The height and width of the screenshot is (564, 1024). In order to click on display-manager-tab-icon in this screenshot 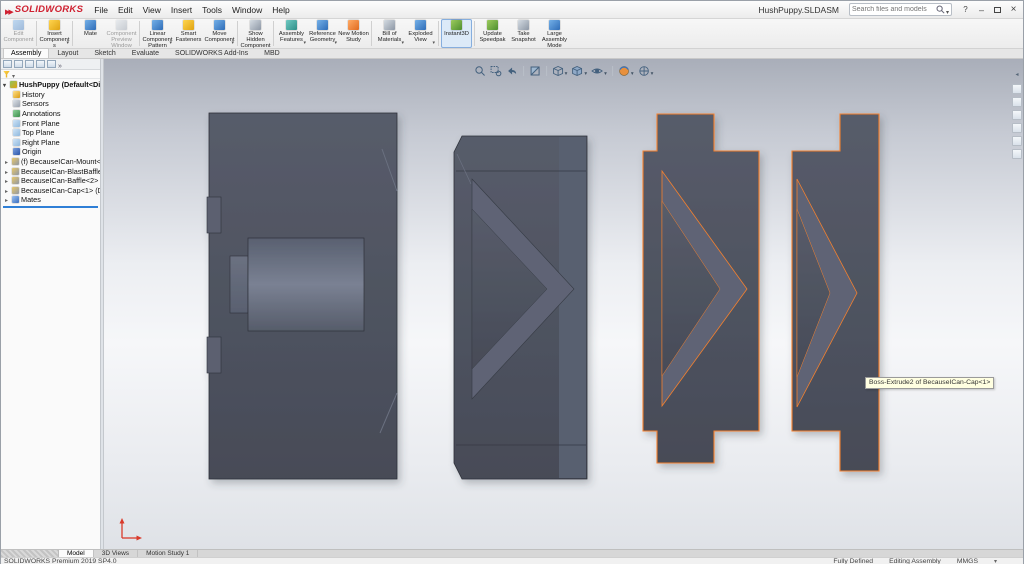, I will do `click(51, 64)`.